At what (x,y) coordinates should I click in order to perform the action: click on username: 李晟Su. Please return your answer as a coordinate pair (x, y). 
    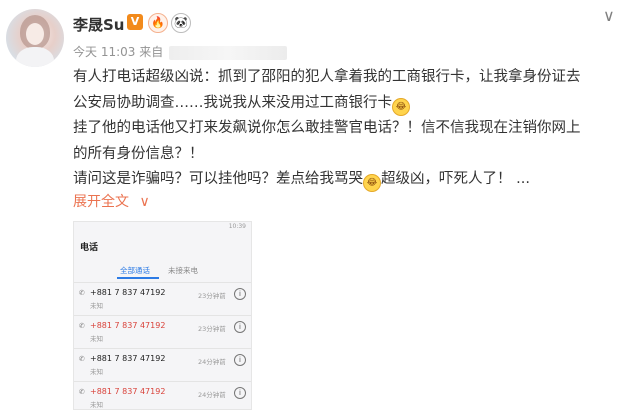
    Looking at the image, I should click on (98, 24).